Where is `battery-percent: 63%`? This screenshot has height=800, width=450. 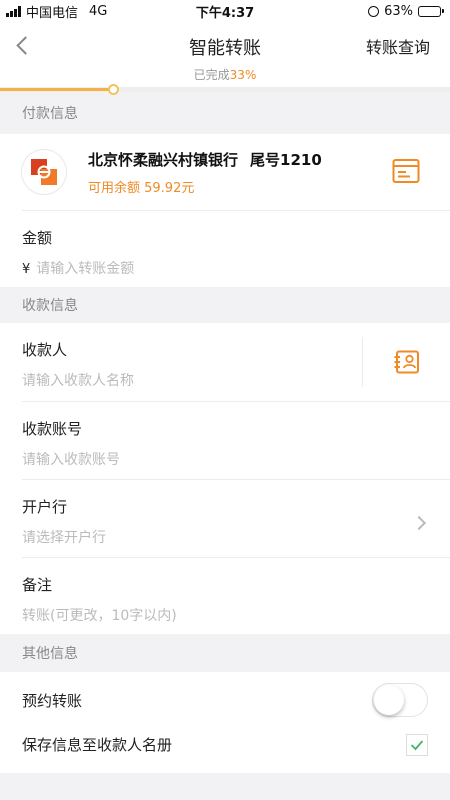 battery-percent: 63% is located at coordinates (398, 11).